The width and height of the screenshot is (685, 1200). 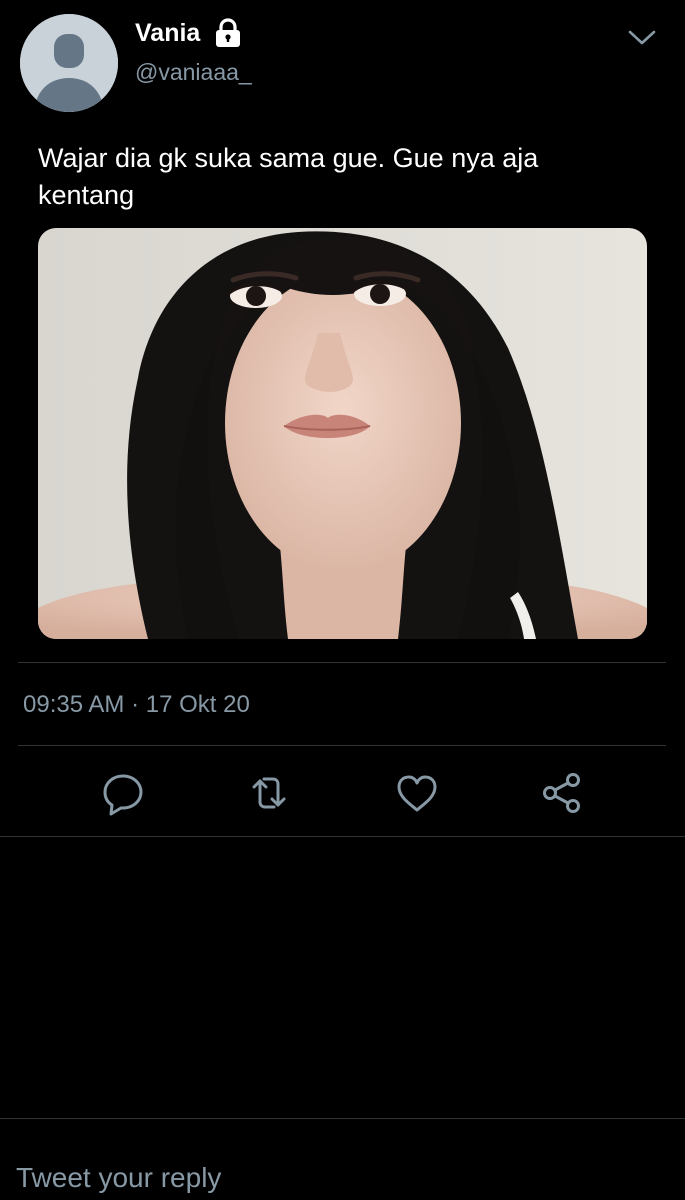 I want to click on username-handle: @vaniaaa_, so click(x=193, y=72).